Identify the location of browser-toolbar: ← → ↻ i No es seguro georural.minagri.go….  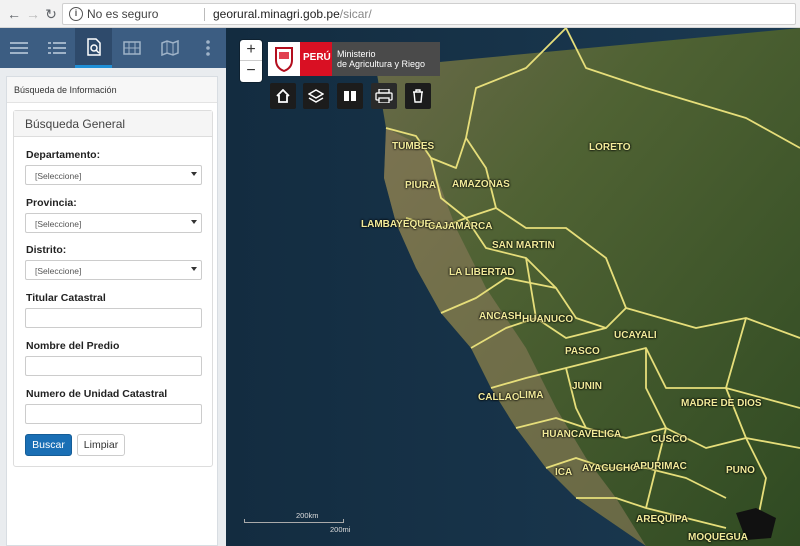
(400, 14).